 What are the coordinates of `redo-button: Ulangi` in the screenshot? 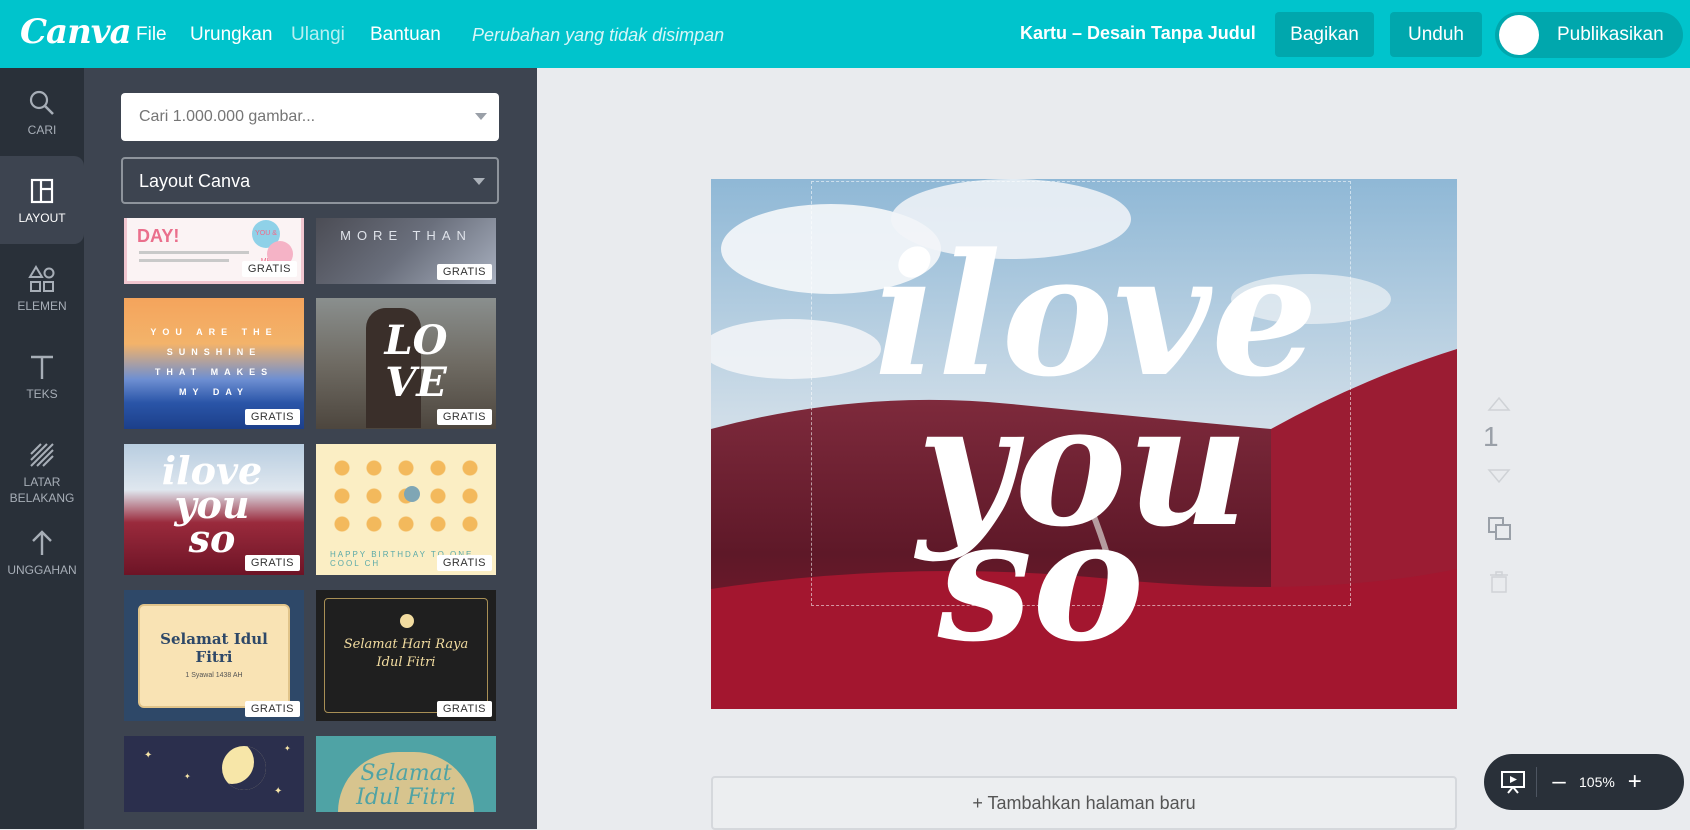 It's located at (318, 35).